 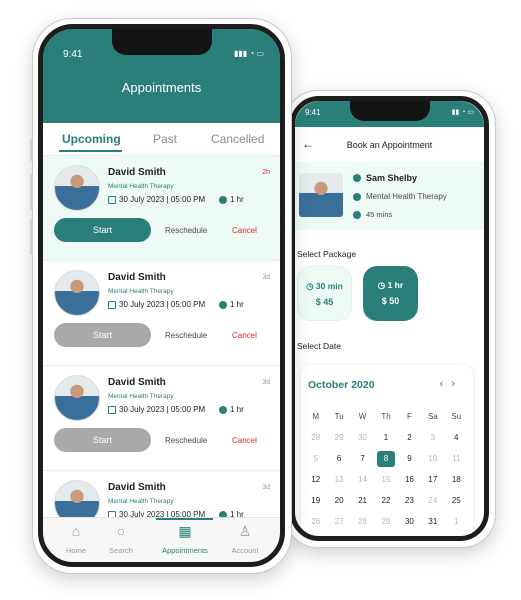 I want to click on calendar-day: 25, so click(x=456, y=501).